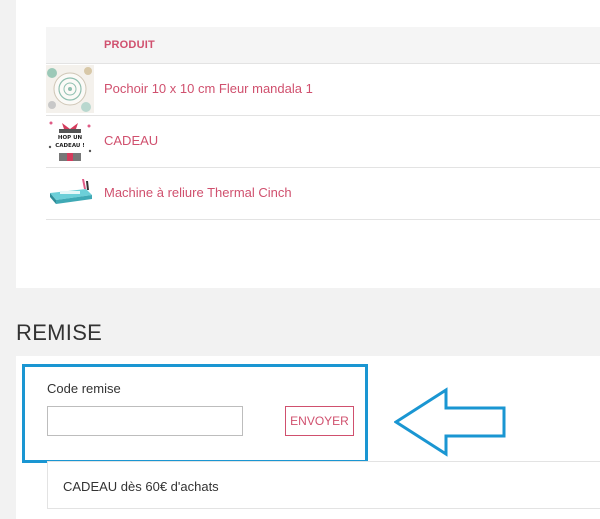 This screenshot has height=519, width=600. Describe the element at coordinates (70, 193) in the screenshot. I see `binding-machine-thumbnail` at that location.